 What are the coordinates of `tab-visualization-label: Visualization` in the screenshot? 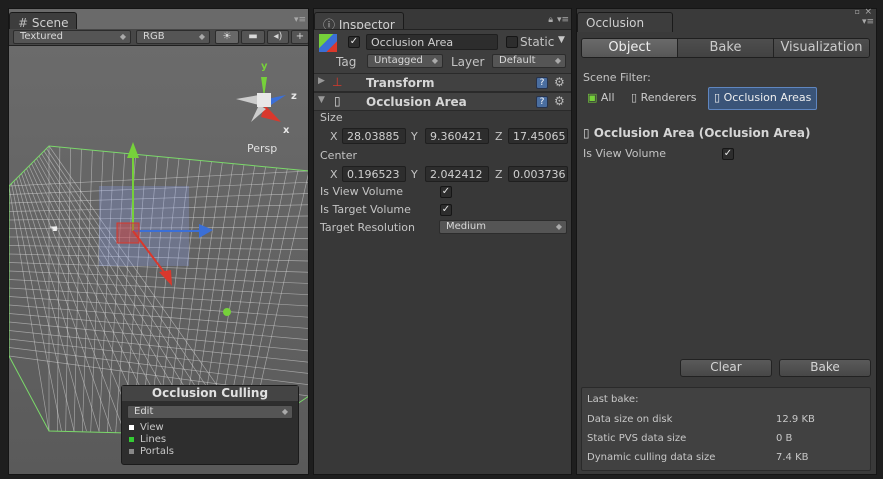 It's located at (821, 47).